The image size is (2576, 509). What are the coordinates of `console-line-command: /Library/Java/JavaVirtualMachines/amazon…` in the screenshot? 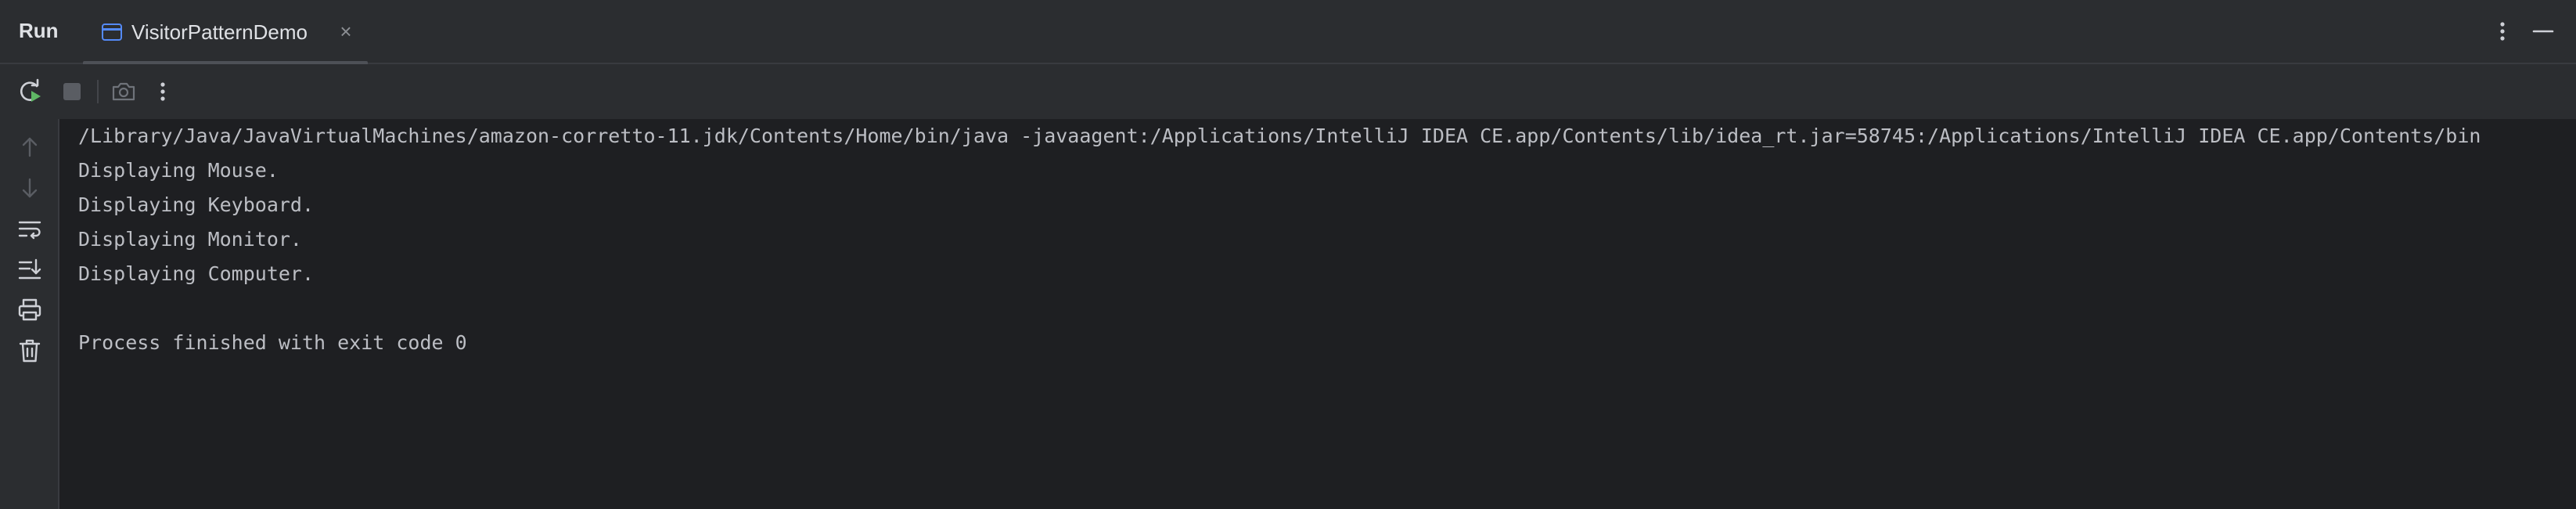 It's located at (1279, 136).